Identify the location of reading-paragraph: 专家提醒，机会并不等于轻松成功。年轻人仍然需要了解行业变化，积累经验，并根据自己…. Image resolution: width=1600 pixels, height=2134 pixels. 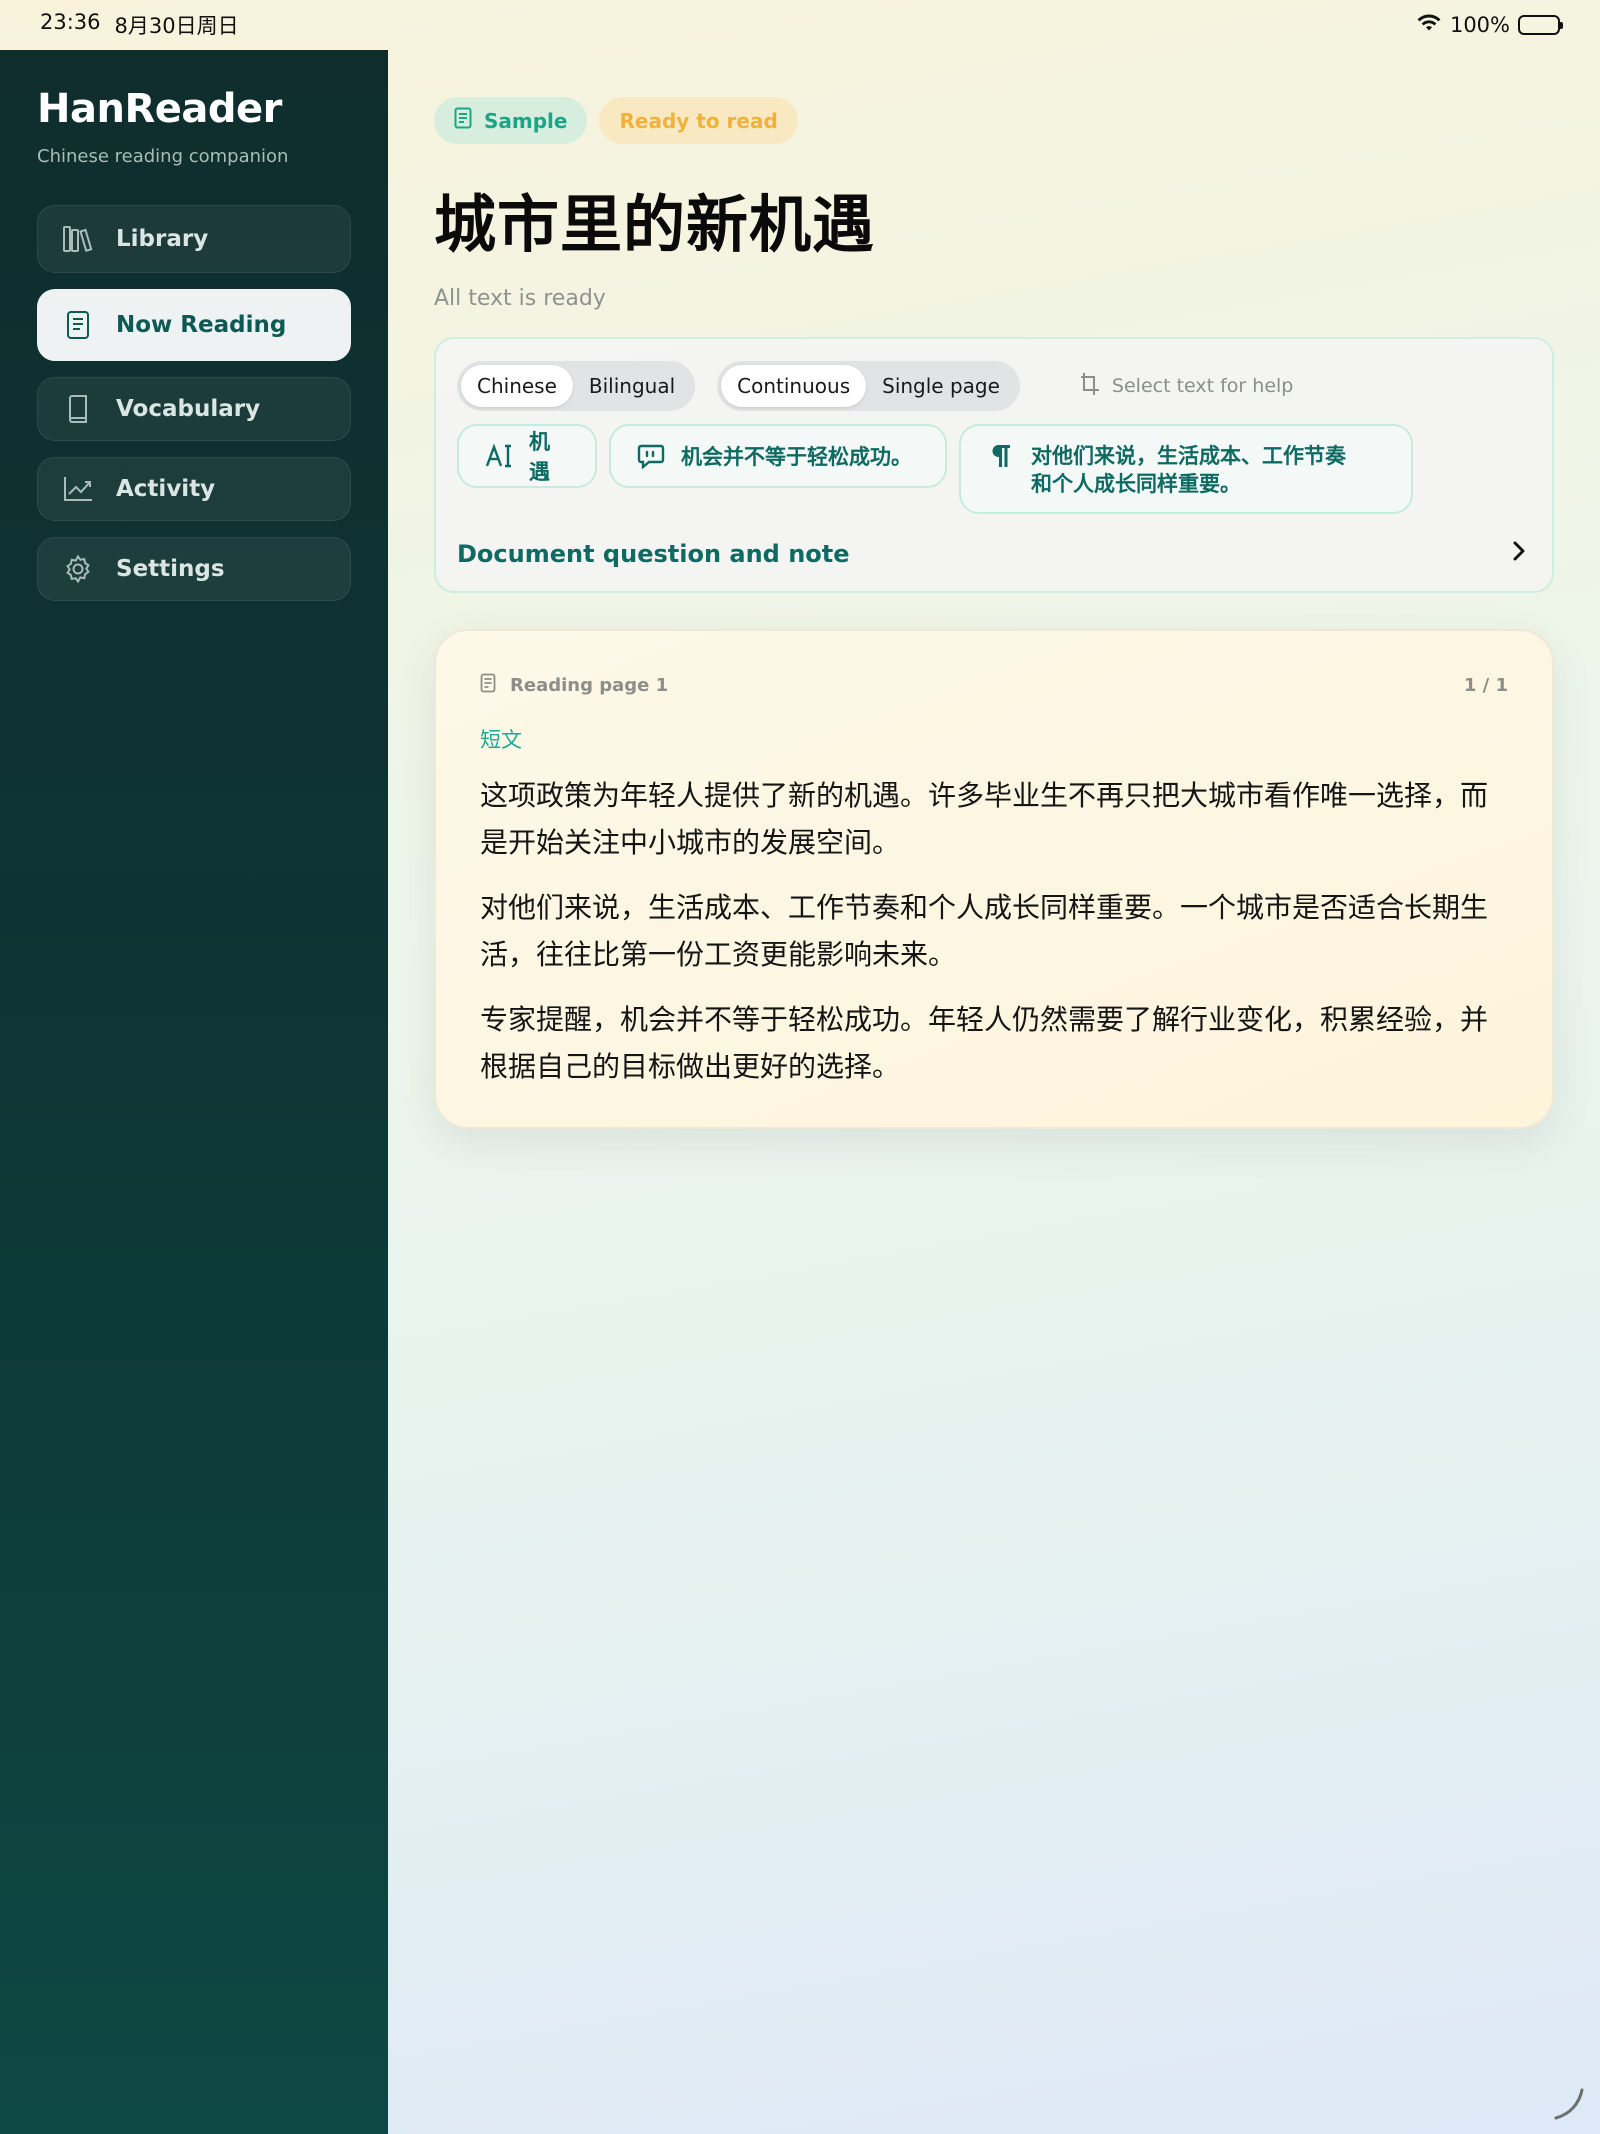
(994, 1043).